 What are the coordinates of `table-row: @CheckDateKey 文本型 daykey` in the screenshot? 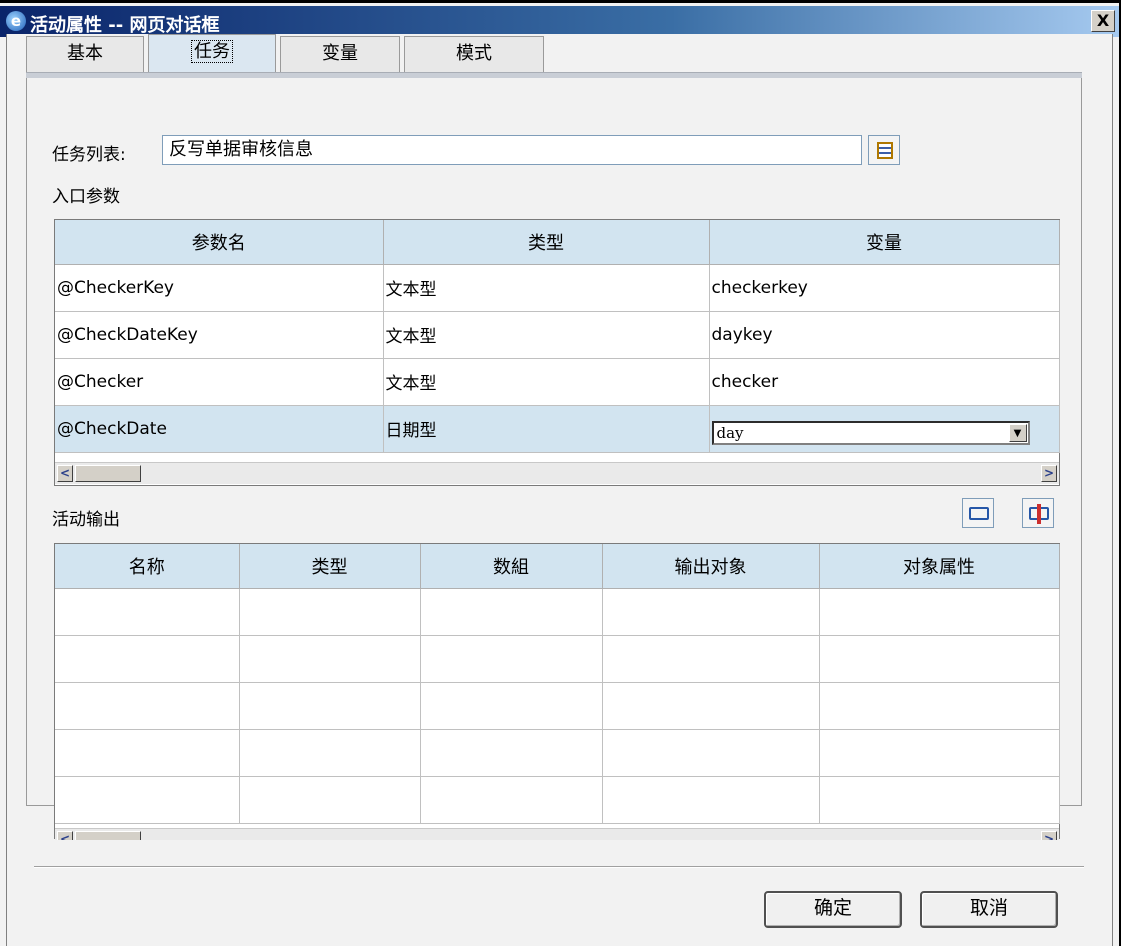 It's located at (557, 335).